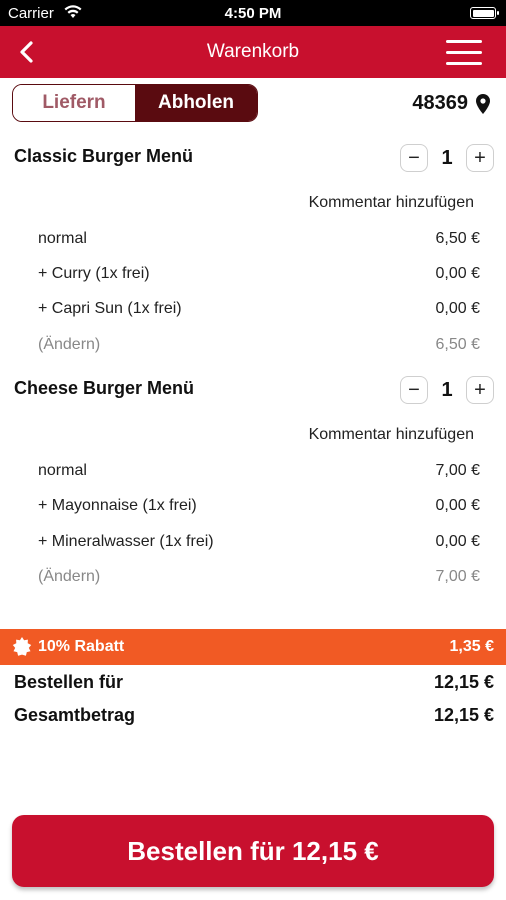 This screenshot has height=900, width=506. I want to click on location-selector: 48369, so click(451, 103).